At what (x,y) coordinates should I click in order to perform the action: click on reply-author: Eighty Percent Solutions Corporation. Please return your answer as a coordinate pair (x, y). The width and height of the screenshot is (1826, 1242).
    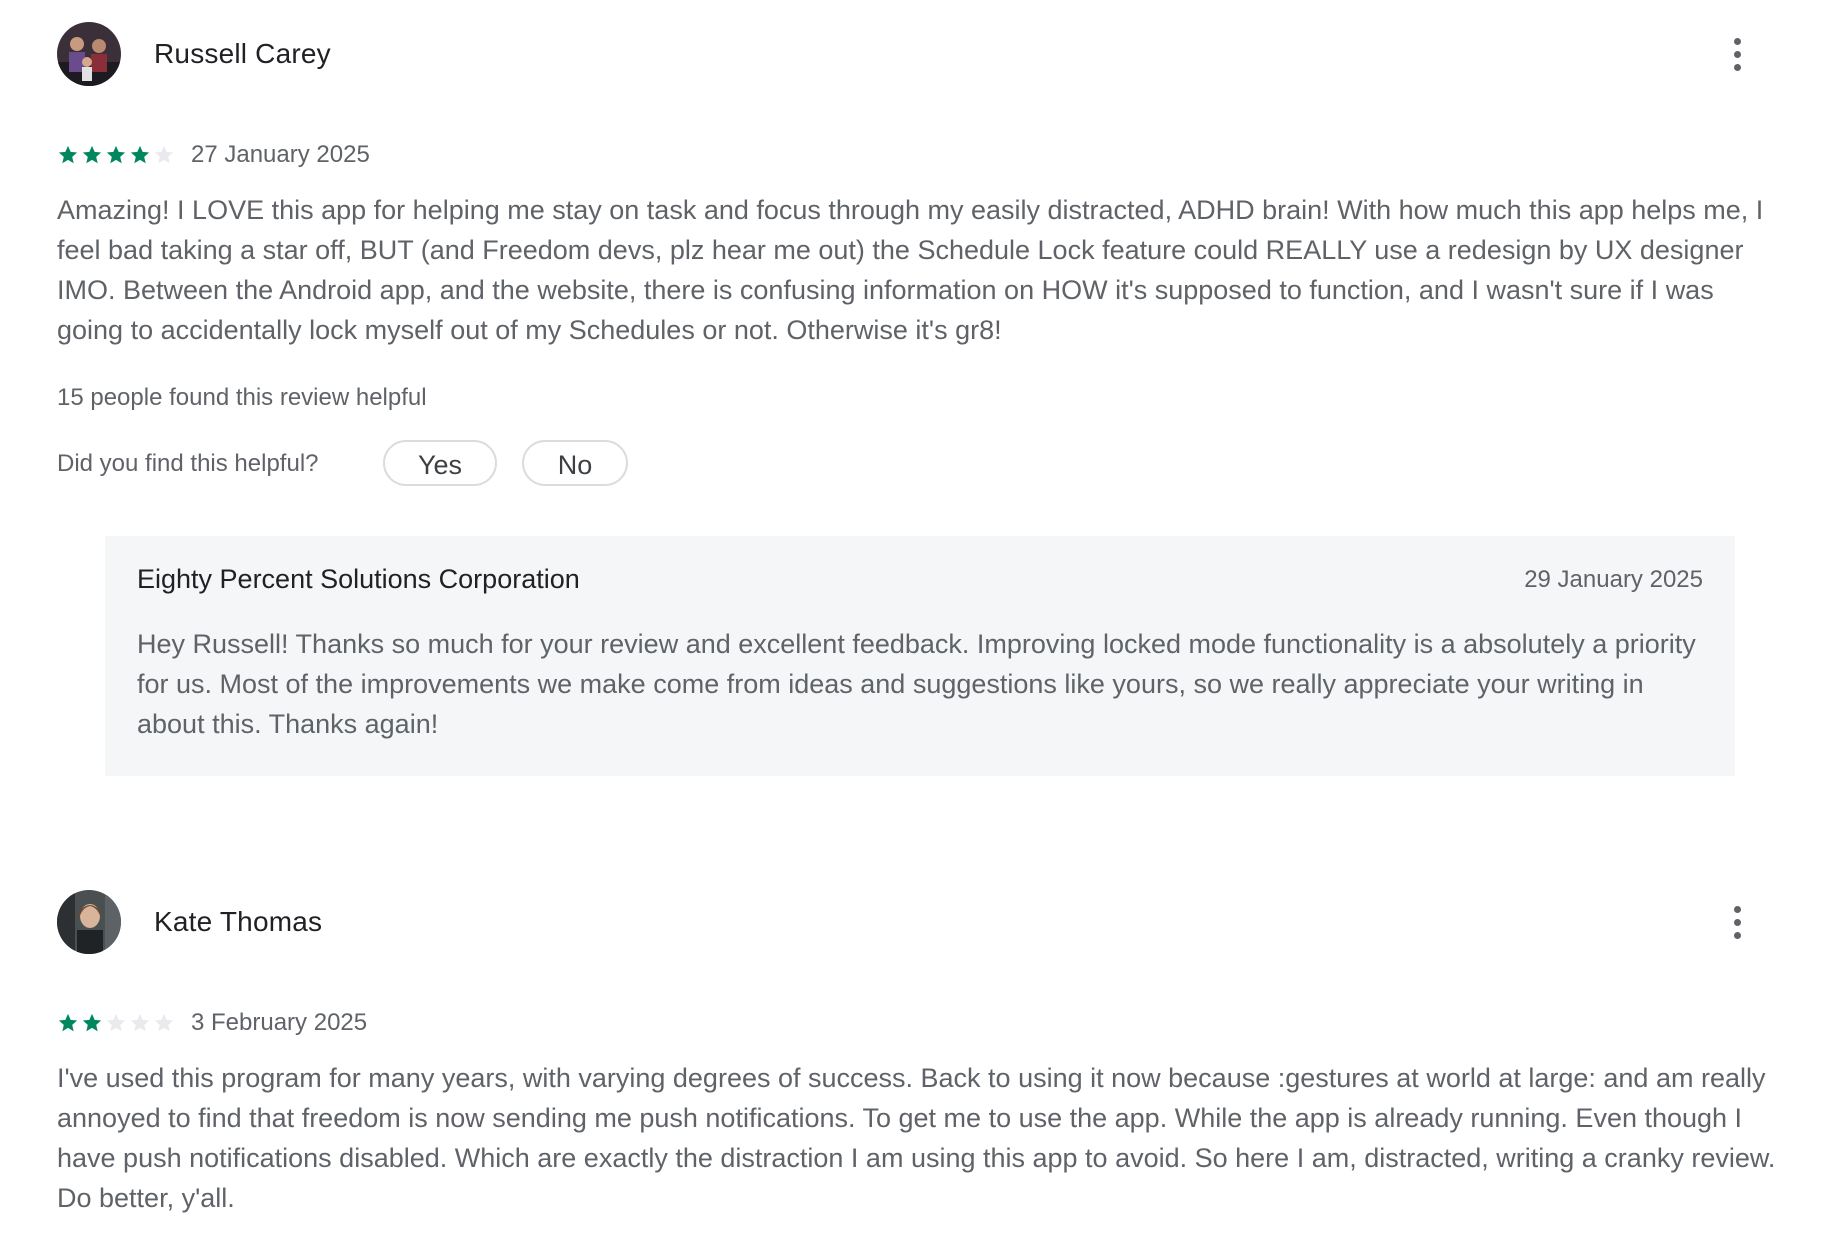
    Looking at the image, I should click on (358, 579).